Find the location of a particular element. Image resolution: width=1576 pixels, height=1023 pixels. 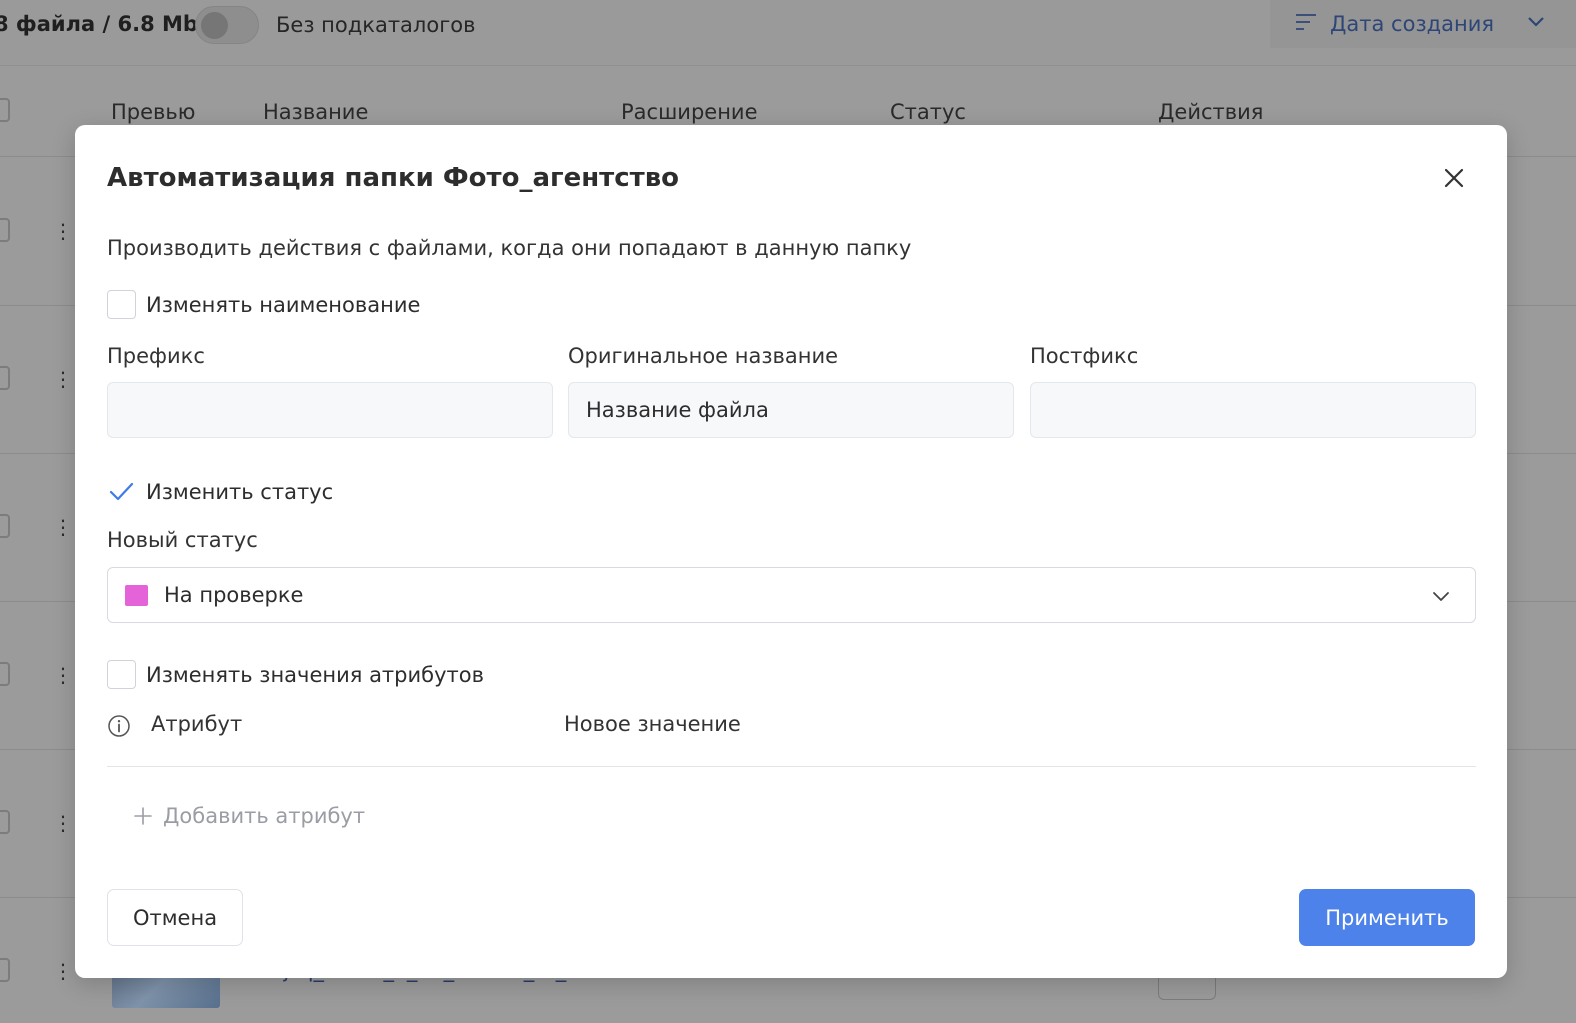

status-color-swatch is located at coordinates (136, 595).